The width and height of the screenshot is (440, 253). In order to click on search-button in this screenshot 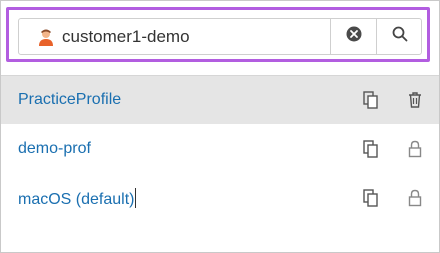, I will do `click(399, 36)`.